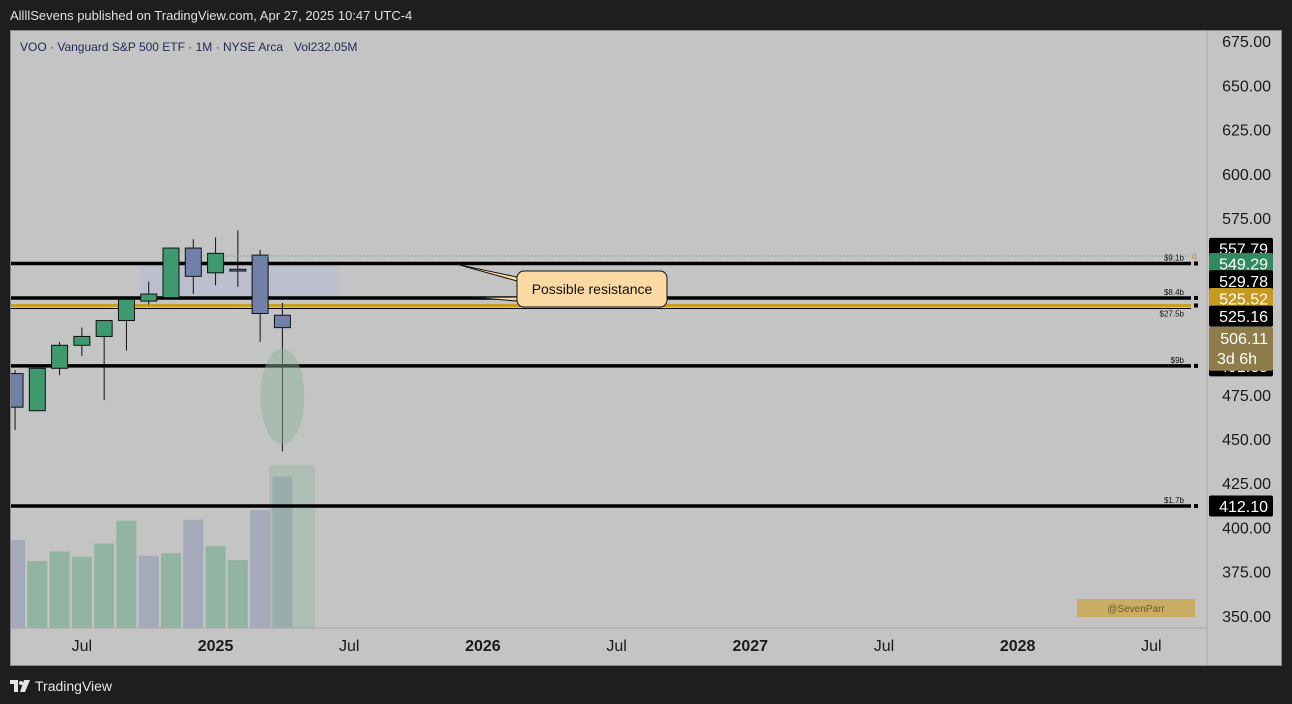  I want to click on footer-brand: TradingView, so click(73, 686).